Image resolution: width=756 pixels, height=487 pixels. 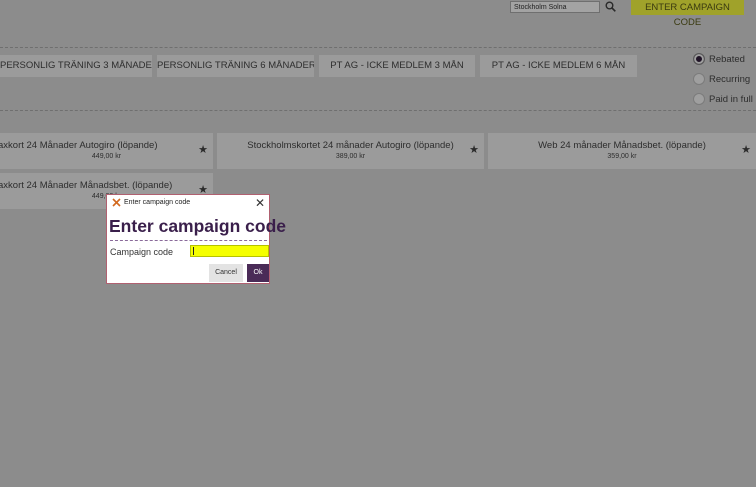 I want to click on radio-rebated: Rebated, so click(x=719, y=59).